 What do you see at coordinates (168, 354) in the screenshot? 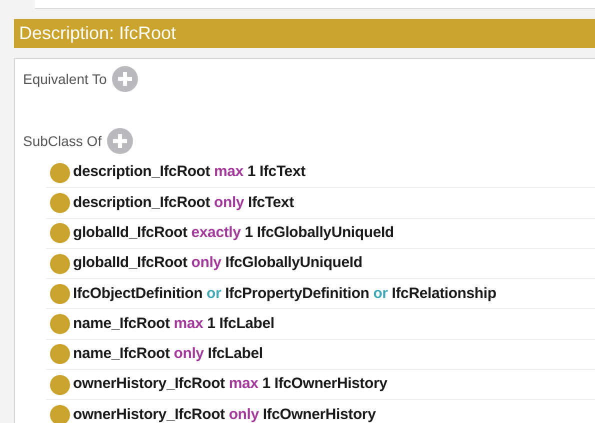
I see `axiom-text: name_IfcRoot only IfcLabel` at bounding box center [168, 354].